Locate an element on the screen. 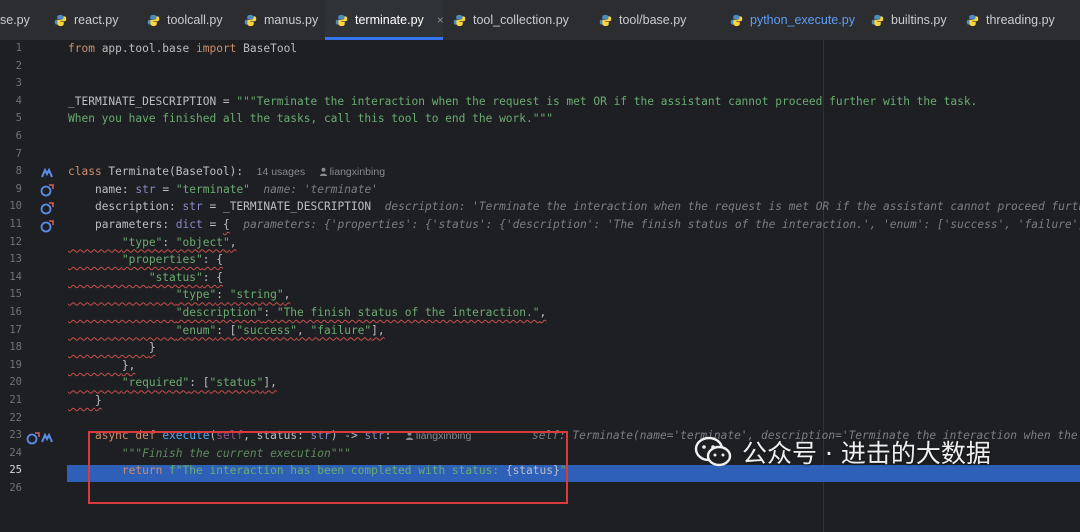 This screenshot has height=532, width=1080. tab-manus-py: manus.py is located at coordinates (279, 20).